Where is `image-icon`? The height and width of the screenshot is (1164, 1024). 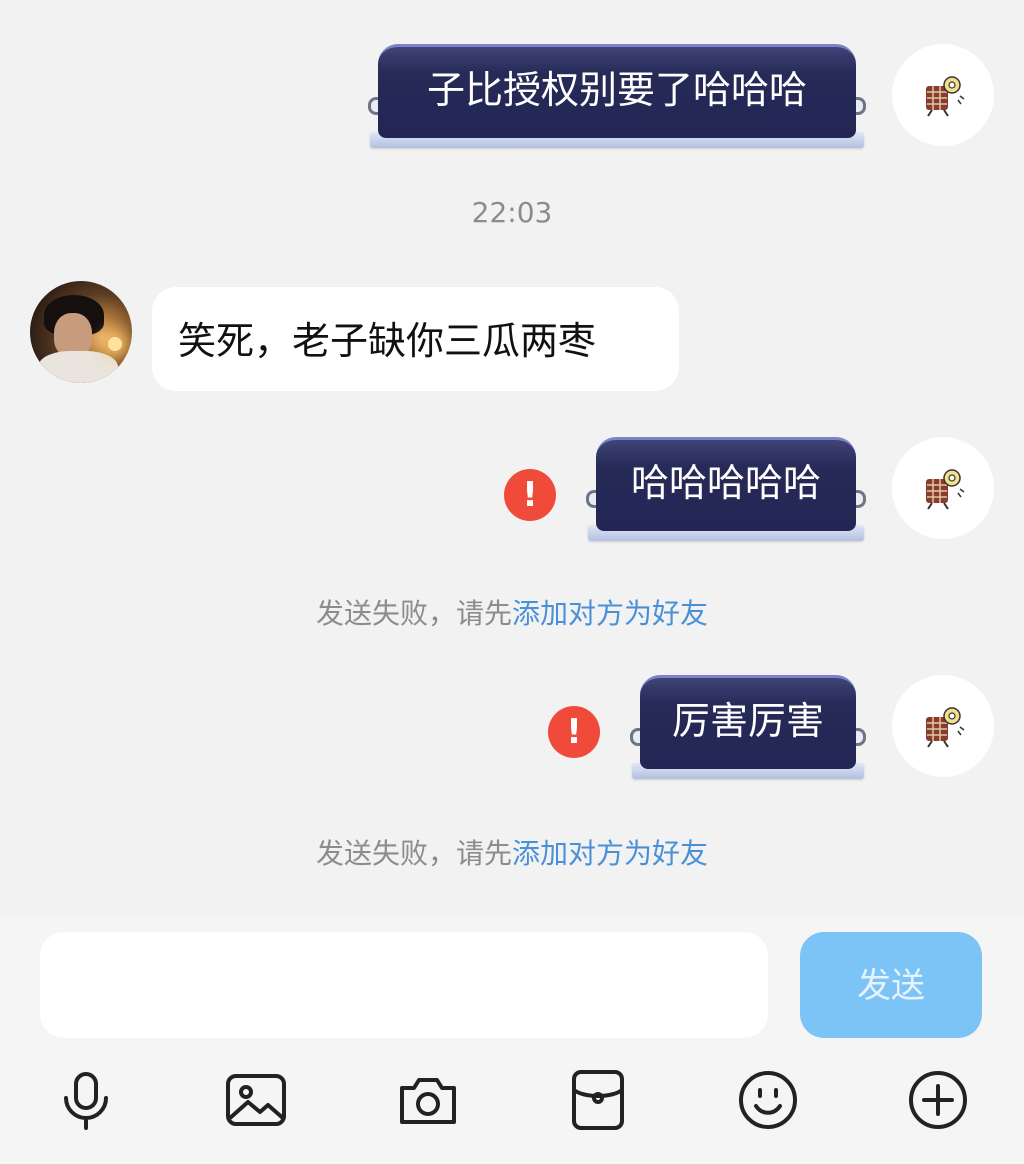
image-icon is located at coordinates (256, 1100).